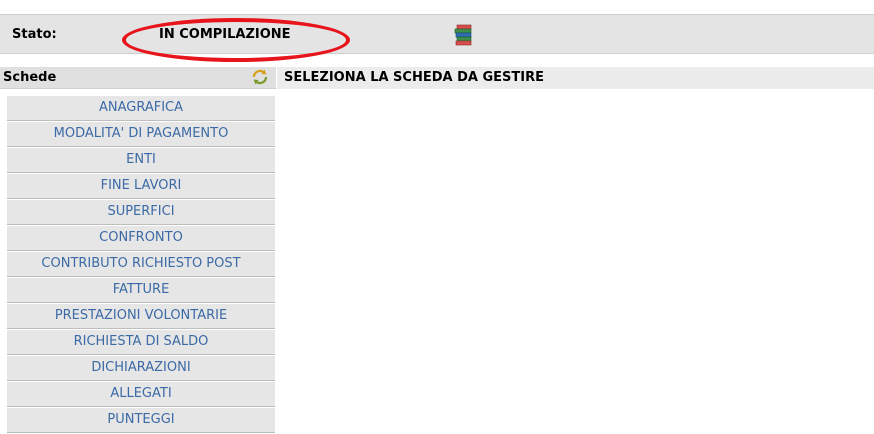 The height and width of the screenshot is (434, 874). I want to click on sidebar-item-fatture: FATTURE, so click(141, 290).